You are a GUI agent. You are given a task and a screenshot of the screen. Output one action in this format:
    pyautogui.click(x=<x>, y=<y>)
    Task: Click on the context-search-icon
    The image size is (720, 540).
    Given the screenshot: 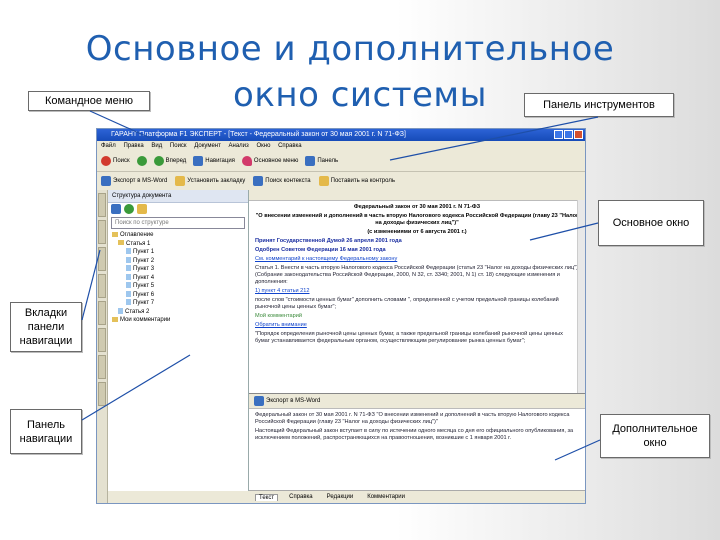 What is the action you would take?
    pyautogui.click(x=258, y=181)
    